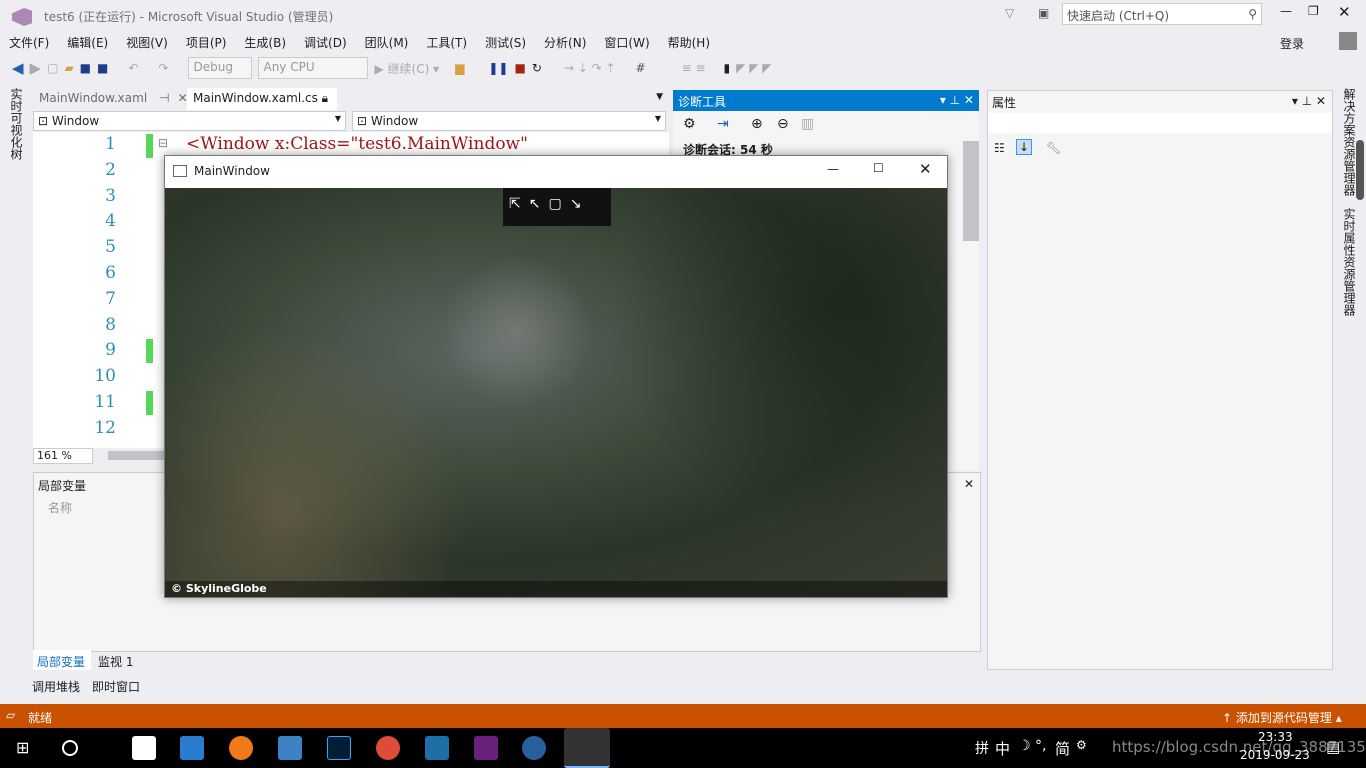 This screenshot has width=1366, height=768. What do you see at coordinates (807, 124) in the screenshot?
I see `chart-icon: ▥` at bounding box center [807, 124].